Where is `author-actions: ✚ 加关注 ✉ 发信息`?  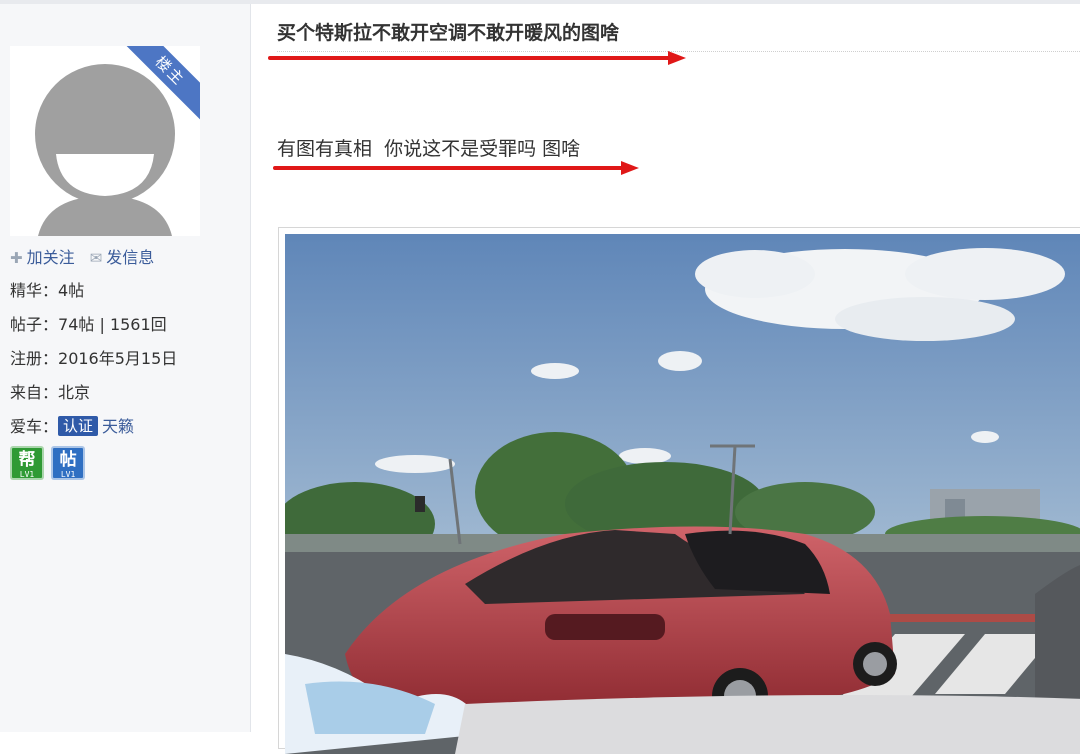
author-actions: ✚ 加关注 ✉ 发信息 is located at coordinates (127, 258).